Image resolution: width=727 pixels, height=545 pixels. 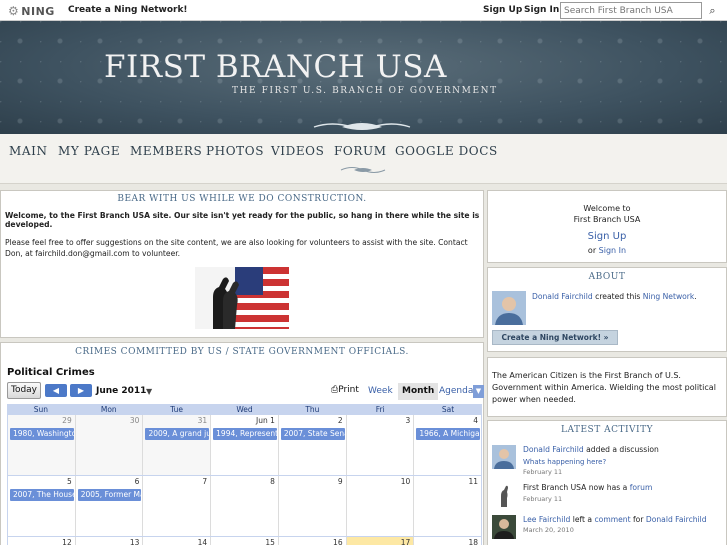 I want to click on chevron-down-icon: ▼, so click(x=149, y=391).